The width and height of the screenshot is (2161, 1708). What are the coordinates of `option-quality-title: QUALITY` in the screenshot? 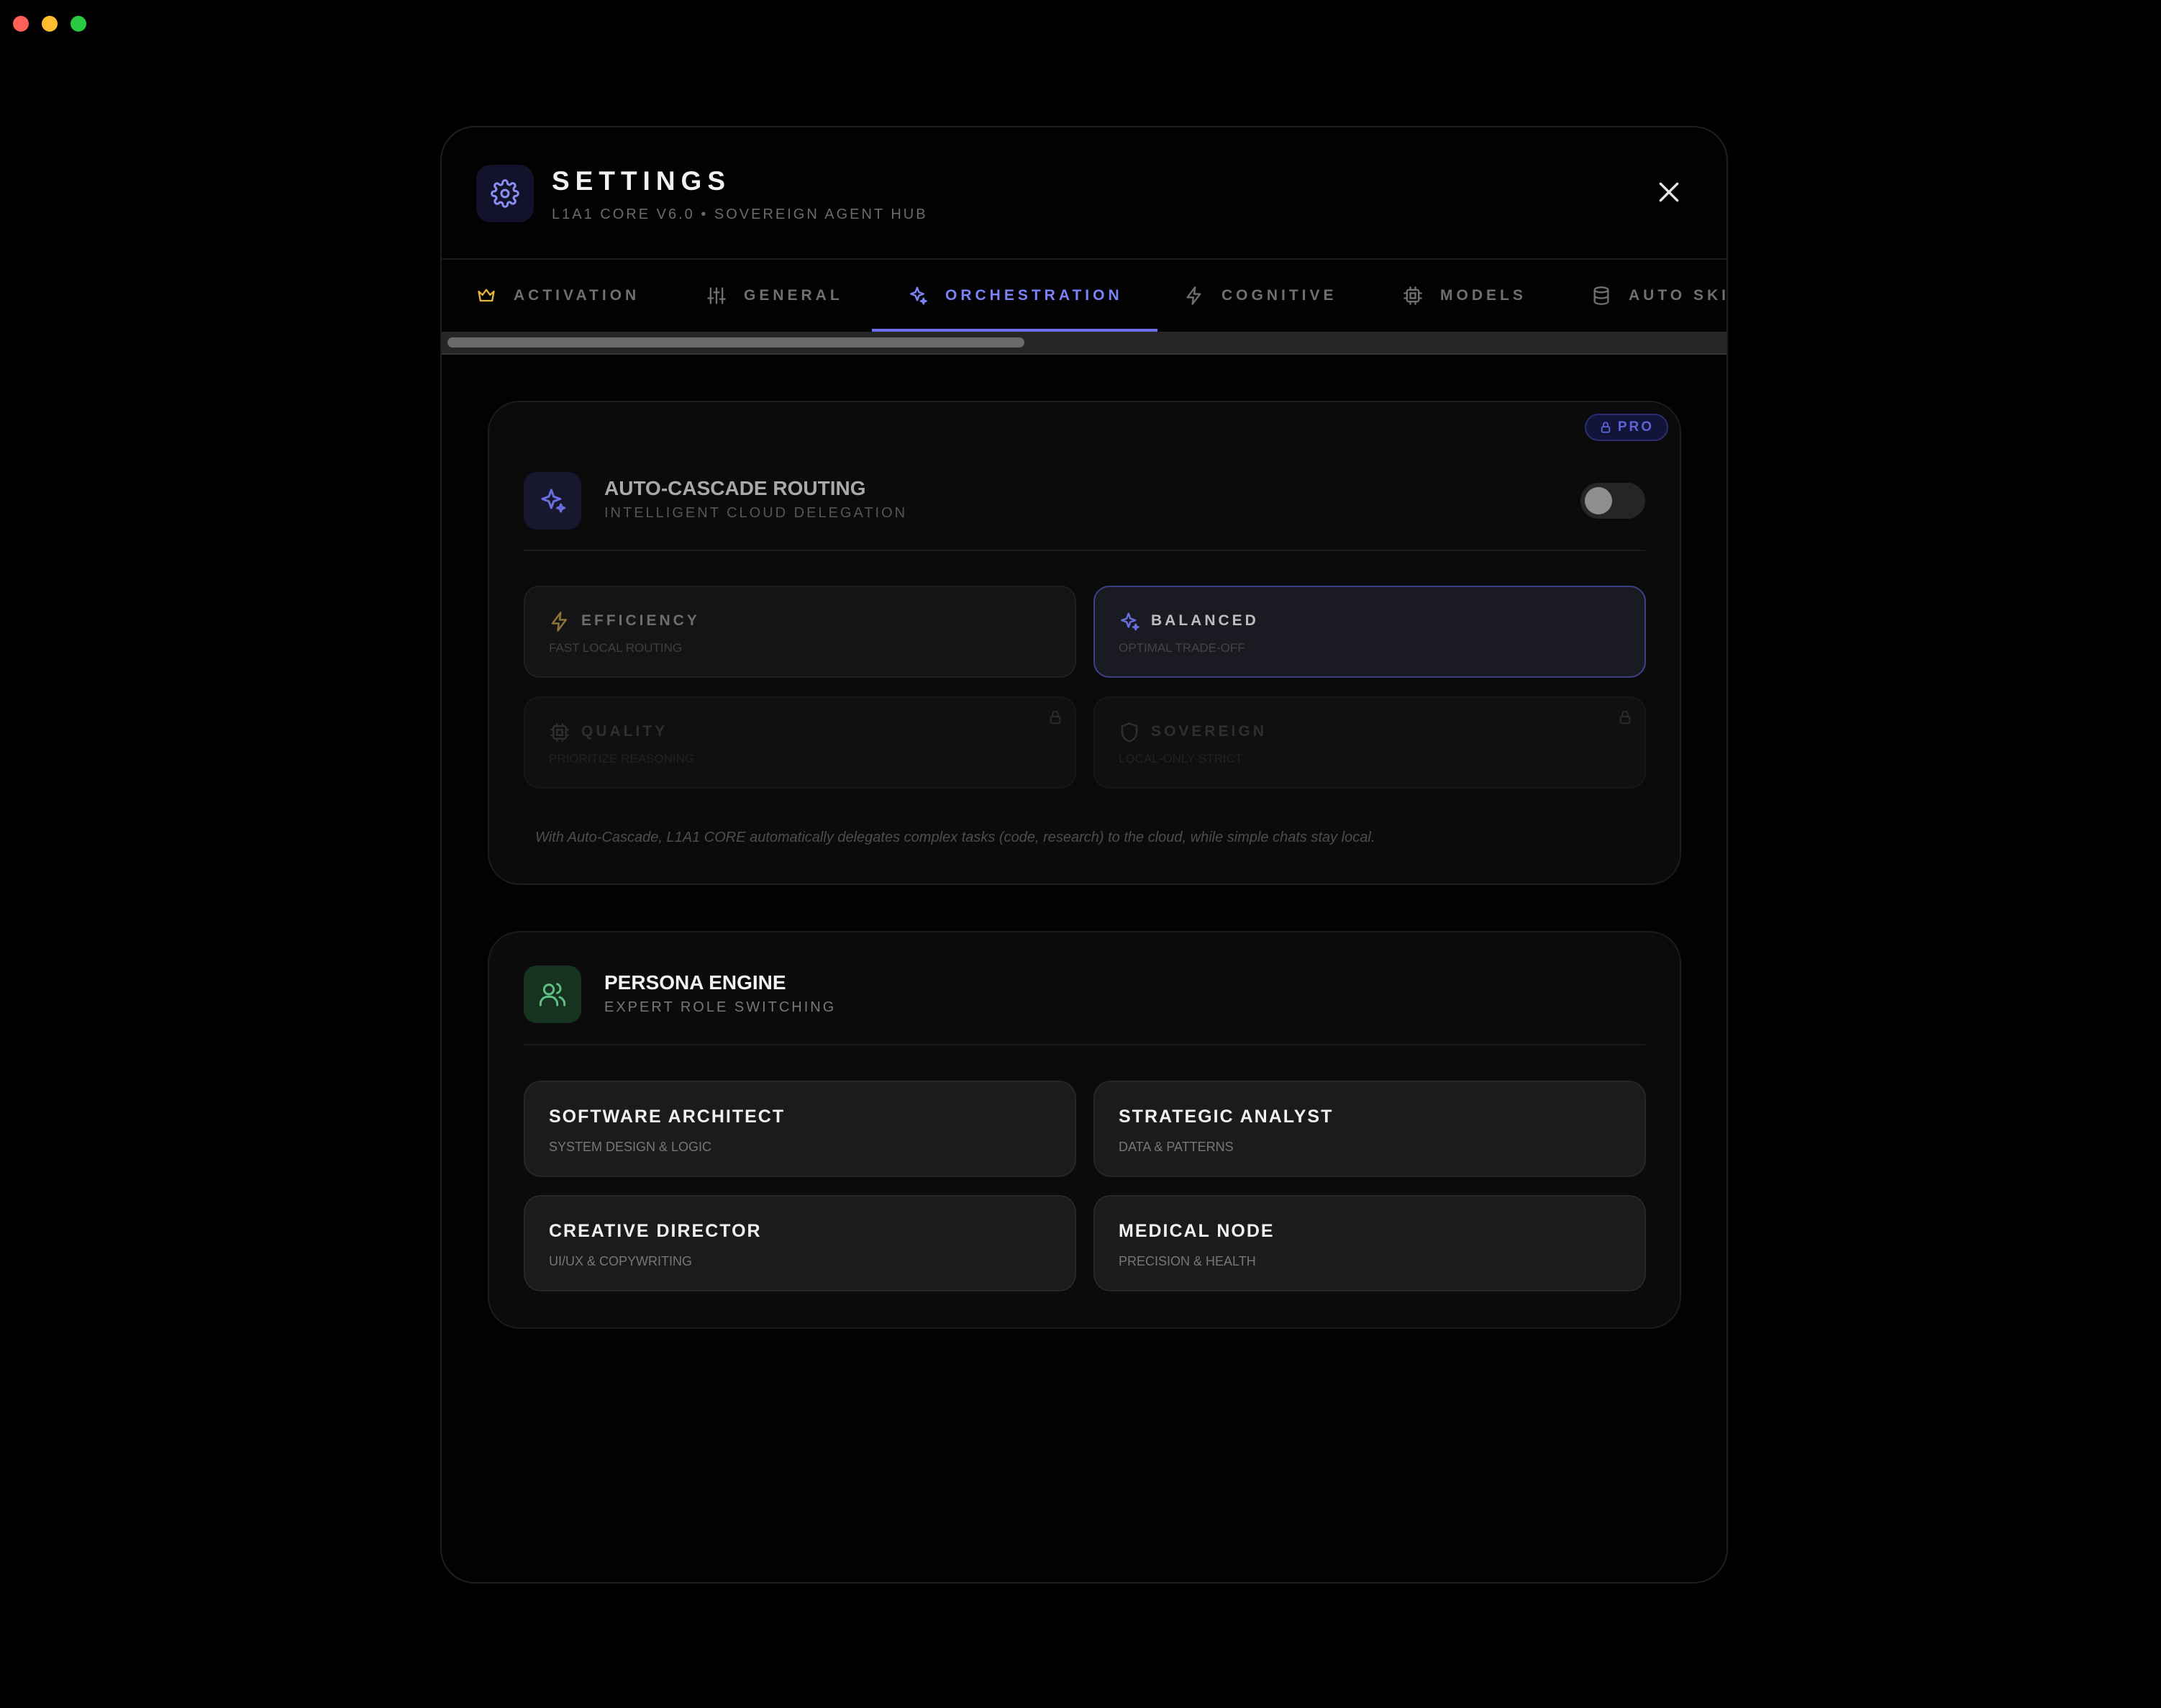 It's located at (624, 732).